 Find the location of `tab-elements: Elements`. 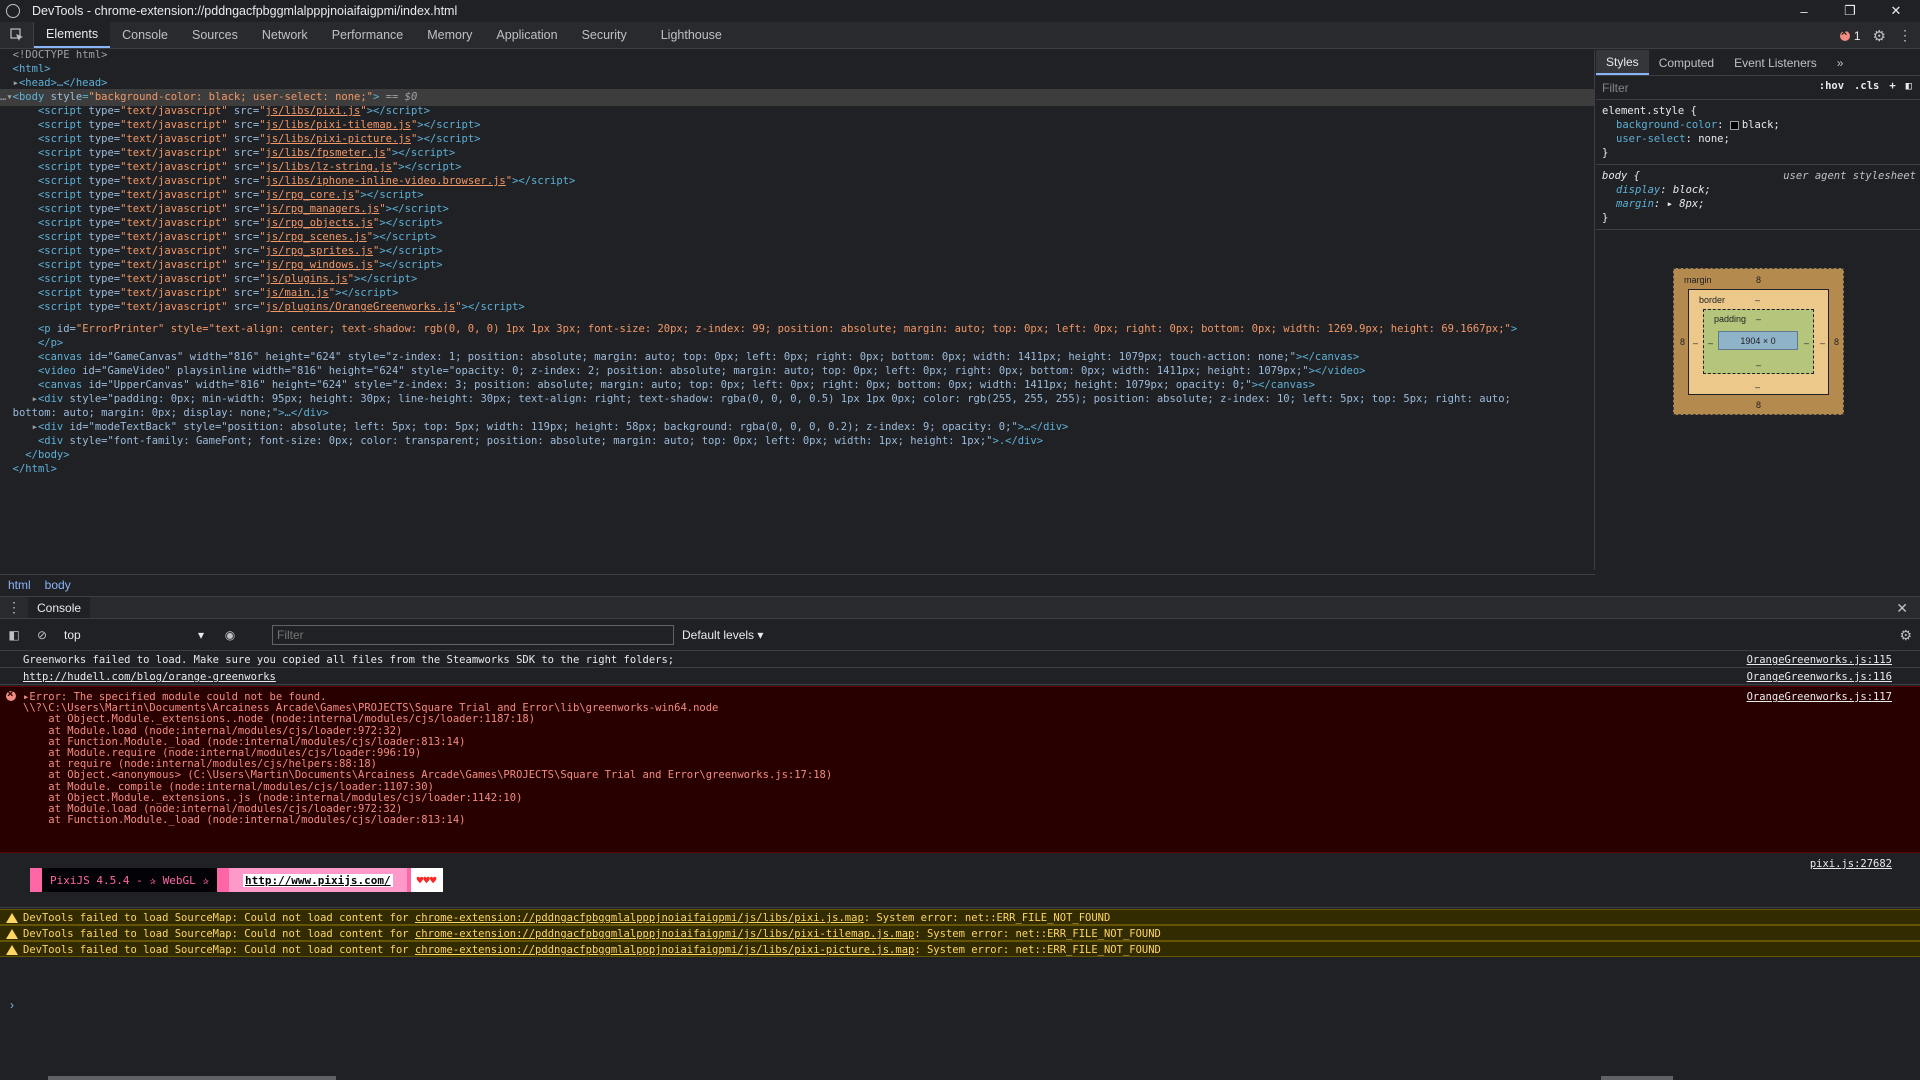

tab-elements: Elements is located at coordinates (72, 35).